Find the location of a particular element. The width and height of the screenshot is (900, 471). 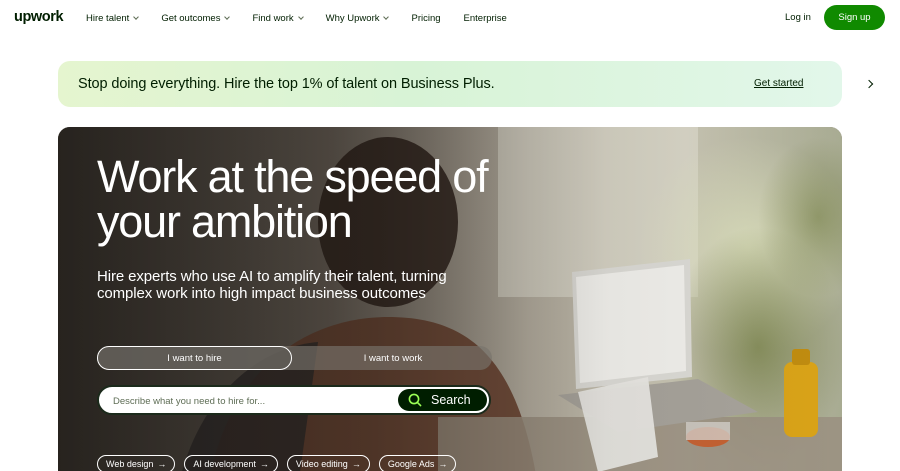

nav-item-label: Why Upwork is located at coordinates (352, 18).